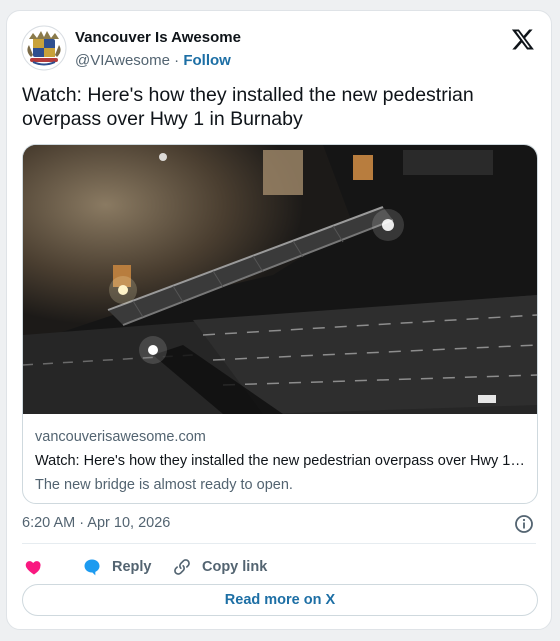  What do you see at coordinates (279, 525) in the screenshot?
I see `timestamp-row: 6:20 AM · Apr 10, 2026` at bounding box center [279, 525].